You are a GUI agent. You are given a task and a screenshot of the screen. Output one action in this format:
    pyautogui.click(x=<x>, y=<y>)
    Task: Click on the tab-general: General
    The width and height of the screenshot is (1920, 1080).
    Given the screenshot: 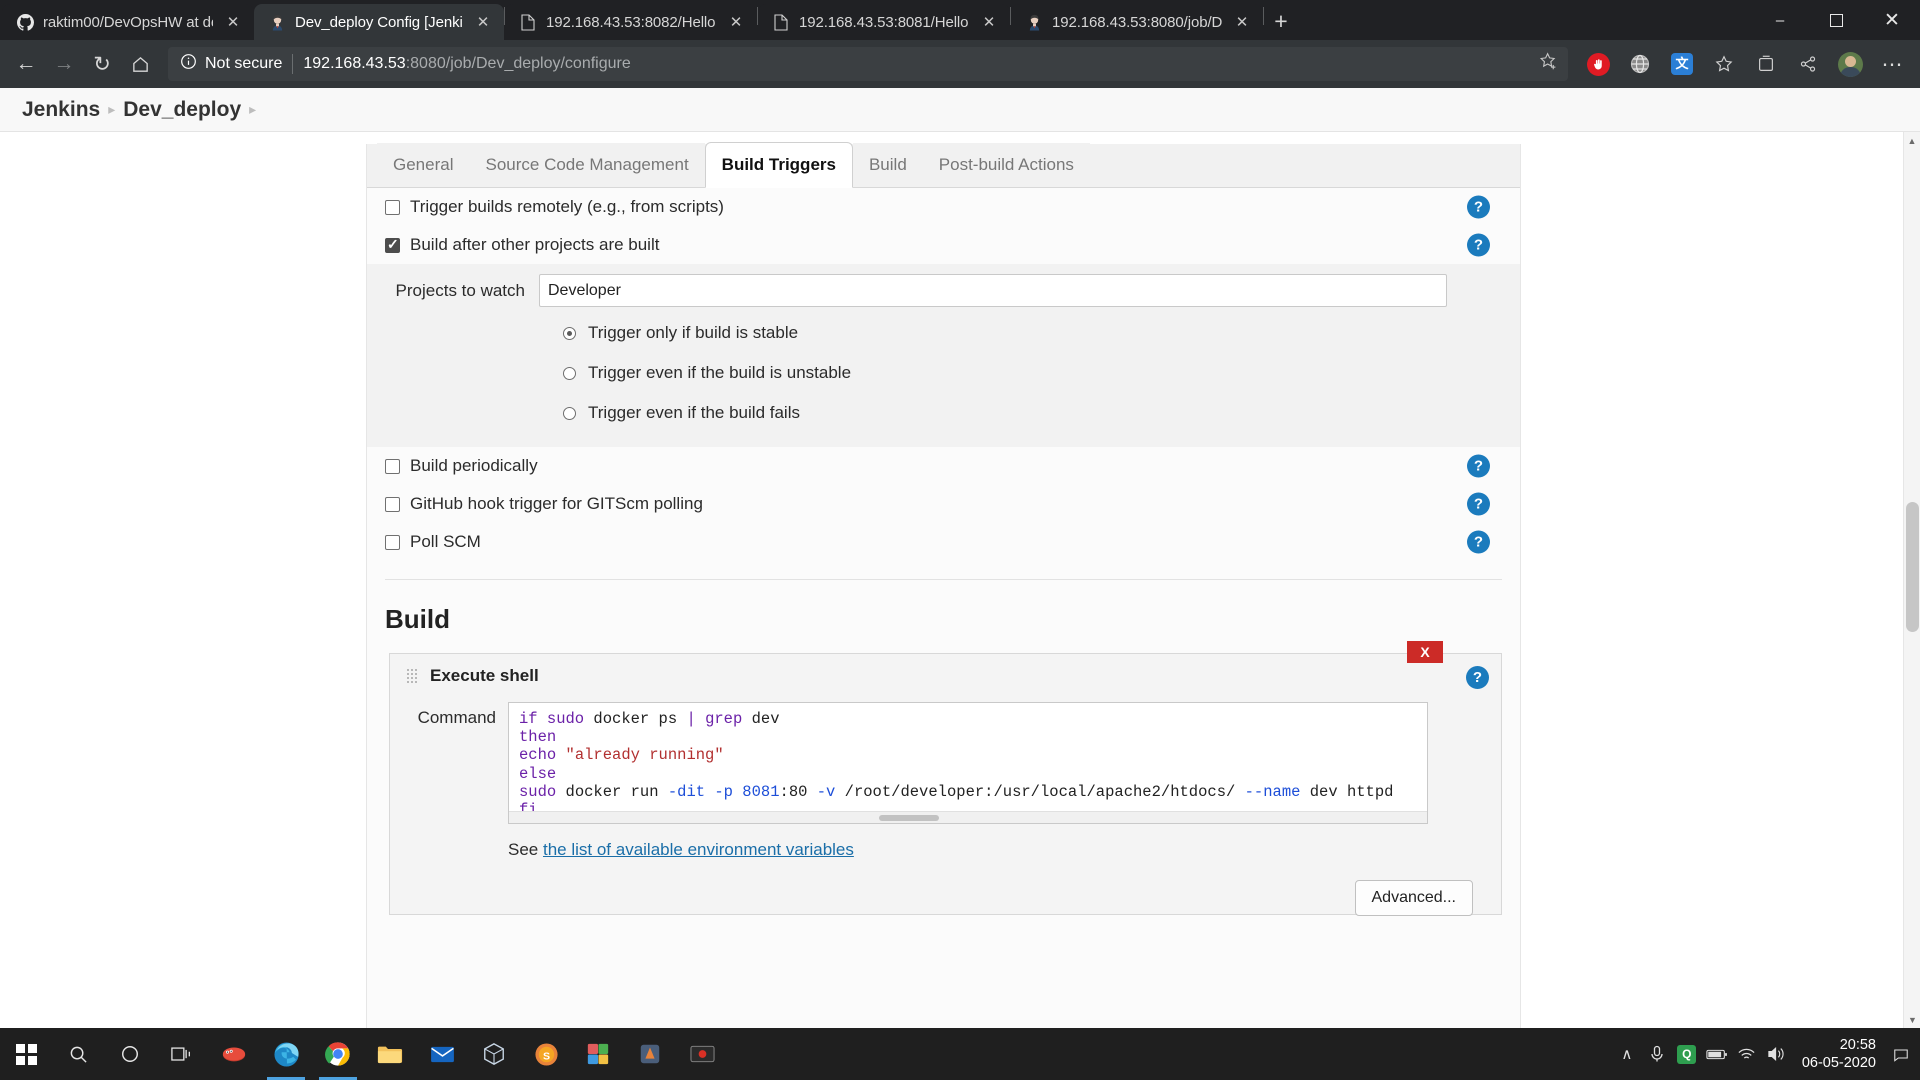 What is the action you would take?
    pyautogui.click(x=423, y=165)
    